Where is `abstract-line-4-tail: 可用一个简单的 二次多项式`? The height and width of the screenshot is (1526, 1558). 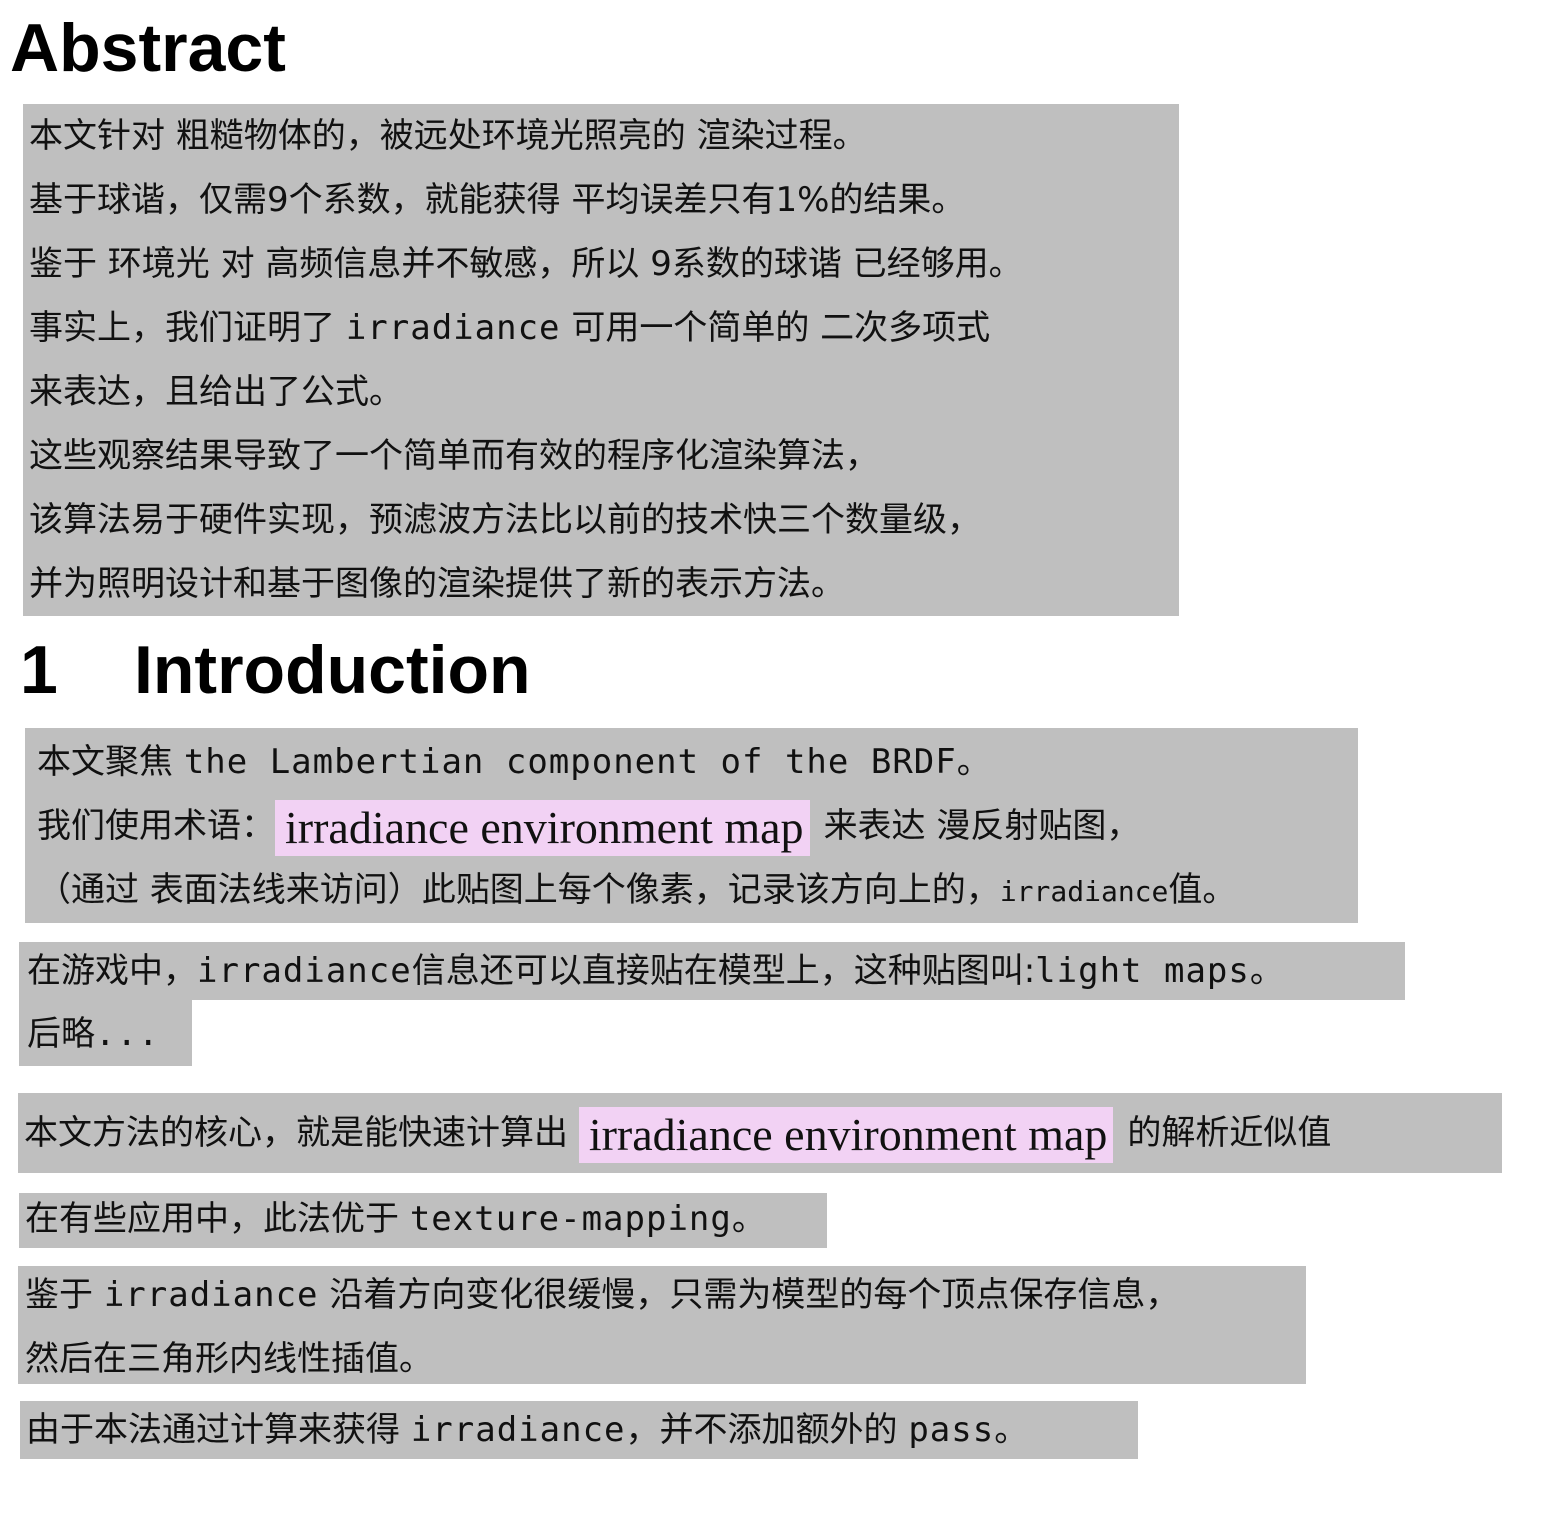
abstract-line-4-tail: 可用一个简单的 二次多项式 is located at coordinates (775, 328).